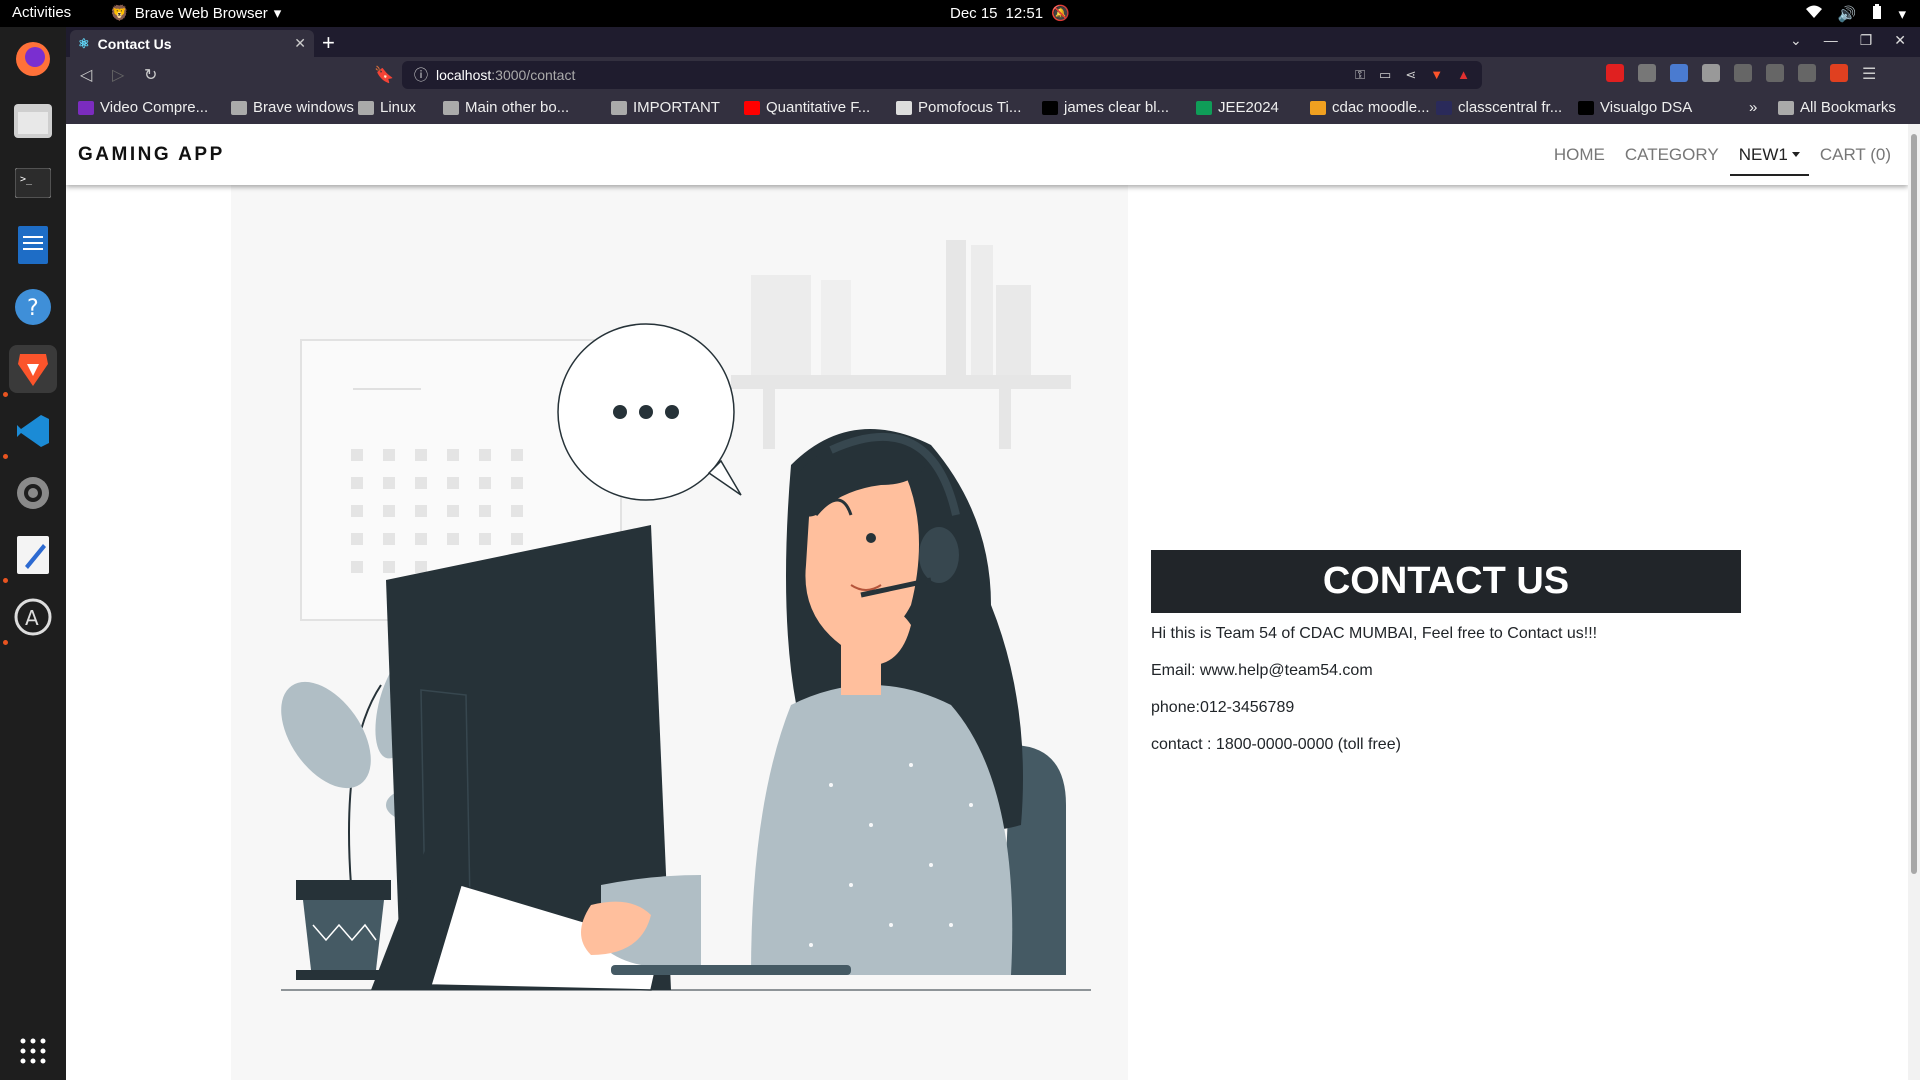 This screenshot has height=1080, width=1920. I want to click on tab-contact-us: ⚛ Contact Us ✕, so click(192, 43).